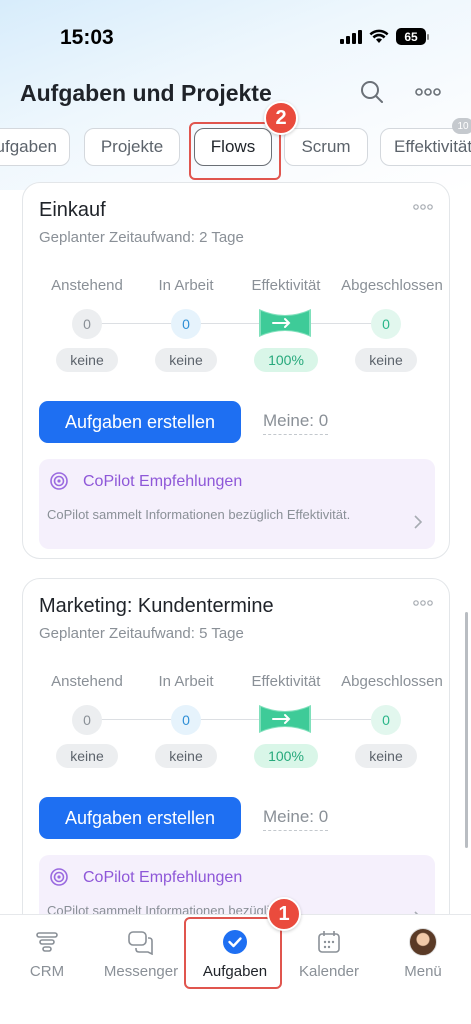 This screenshot has height=1024, width=471. Describe the element at coordinates (281, 118) in the screenshot. I see `step-marker-2: 2` at that location.